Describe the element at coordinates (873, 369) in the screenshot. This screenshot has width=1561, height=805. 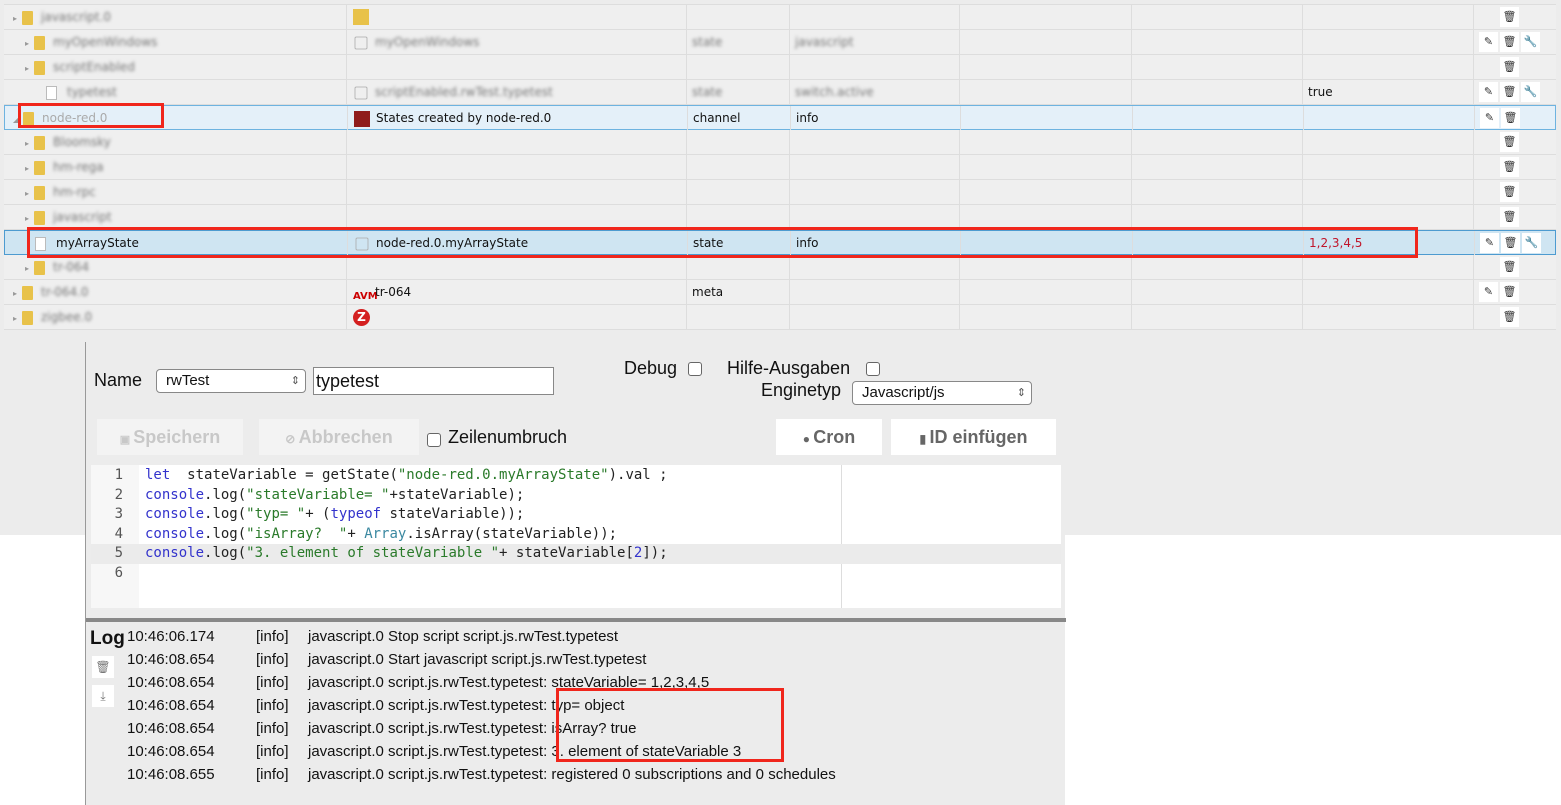
I see `help-checkbox` at that location.